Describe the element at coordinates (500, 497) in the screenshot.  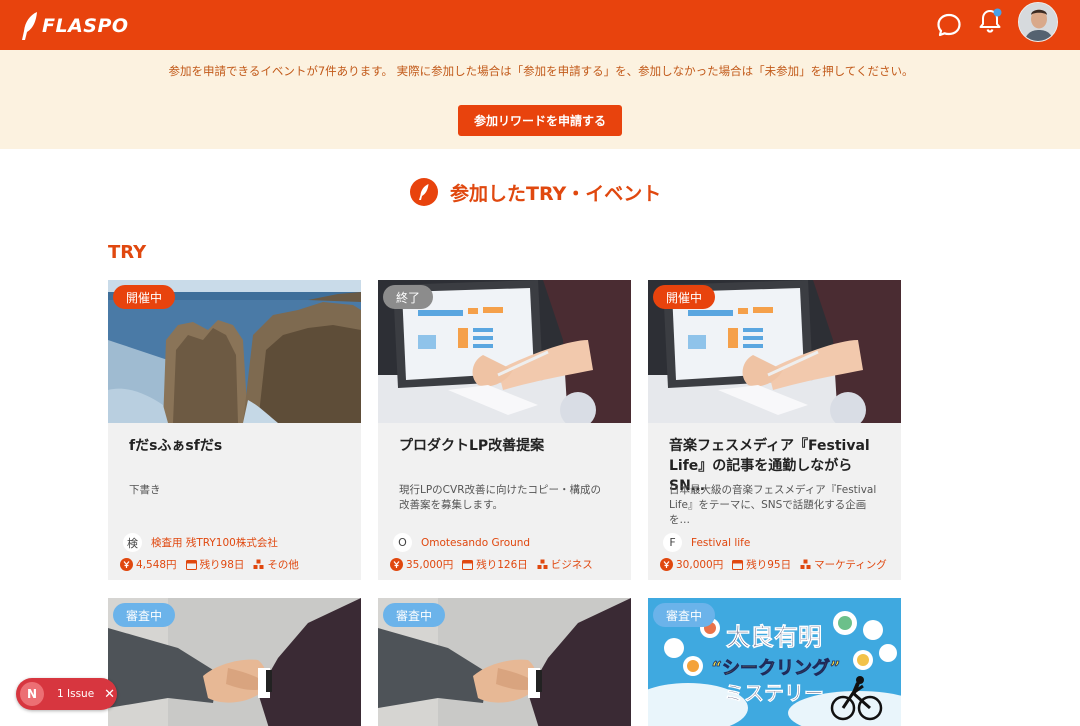
I see `card-description: 現行LPのCVR改善に向けたコピー・構成の改善案を募集します。` at that location.